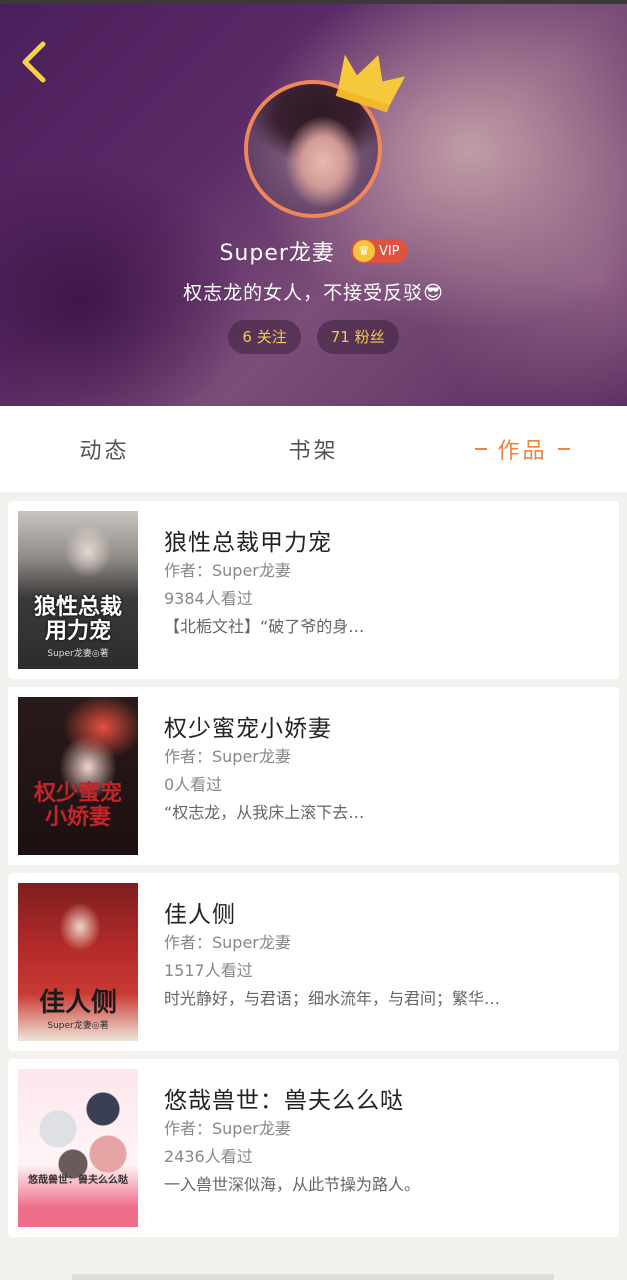 Image resolution: width=627 pixels, height=1280 pixels. I want to click on book-views: 0人看过, so click(193, 784).